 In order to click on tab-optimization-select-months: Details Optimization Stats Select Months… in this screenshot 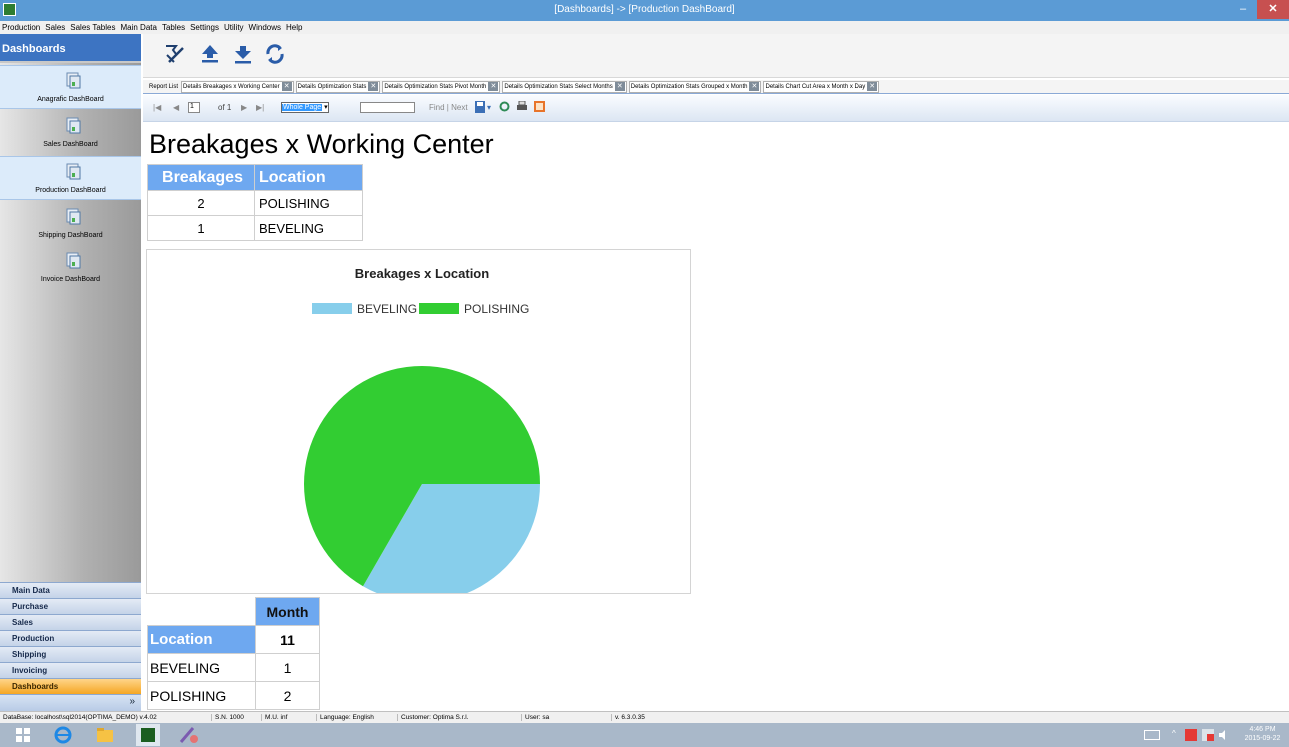, I will do `click(564, 86)`.